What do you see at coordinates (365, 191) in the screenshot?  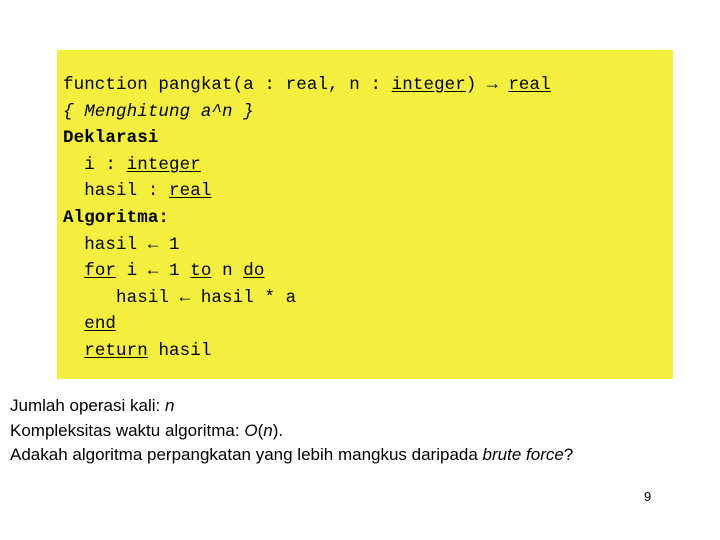 I see `line-decl-hasil: hasil : real` at bounding box center [365, 191].